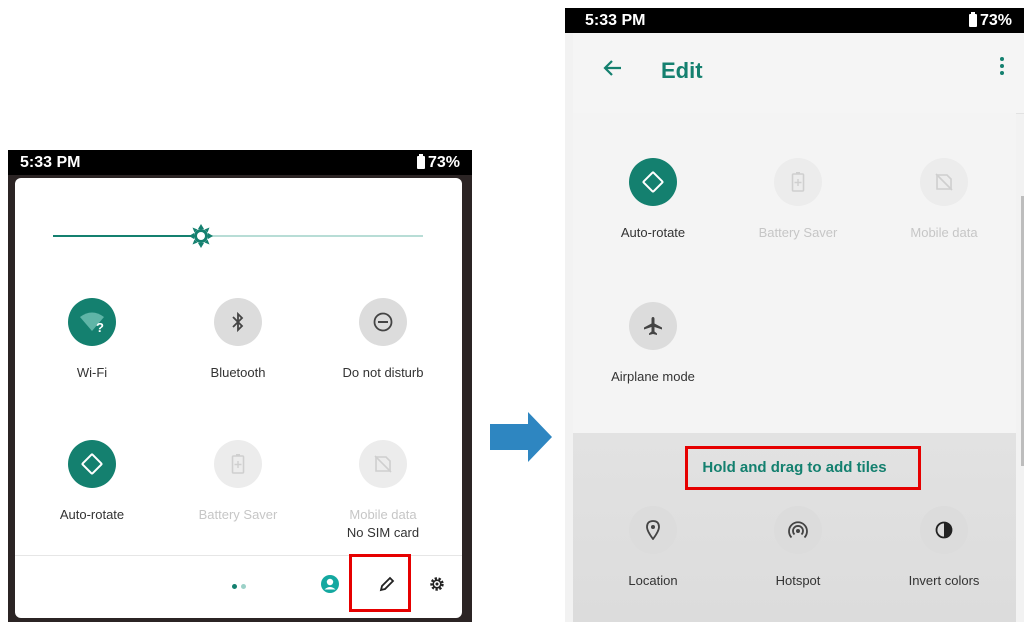 This screenshot has height=622, width=1024. What do you see at coordinates (653, 326) in the screenshot?
I see `airplane-icon` at bounding box center [653, 326].